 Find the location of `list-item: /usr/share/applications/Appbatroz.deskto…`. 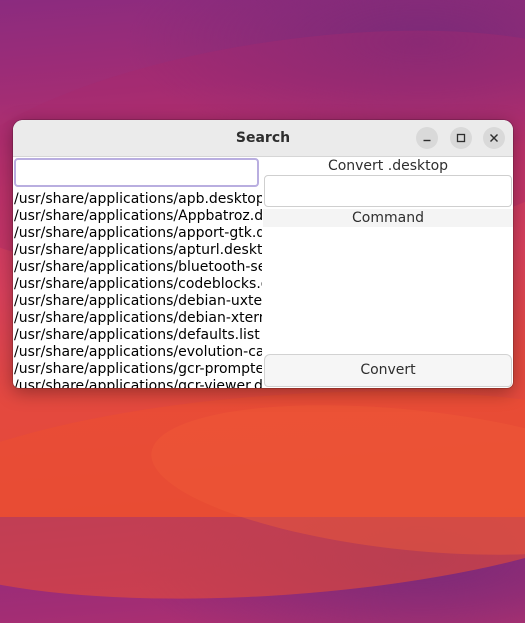

list-item: /usr/share/applications/Appbatroz.deskto… is located at coordinates (137, 216).